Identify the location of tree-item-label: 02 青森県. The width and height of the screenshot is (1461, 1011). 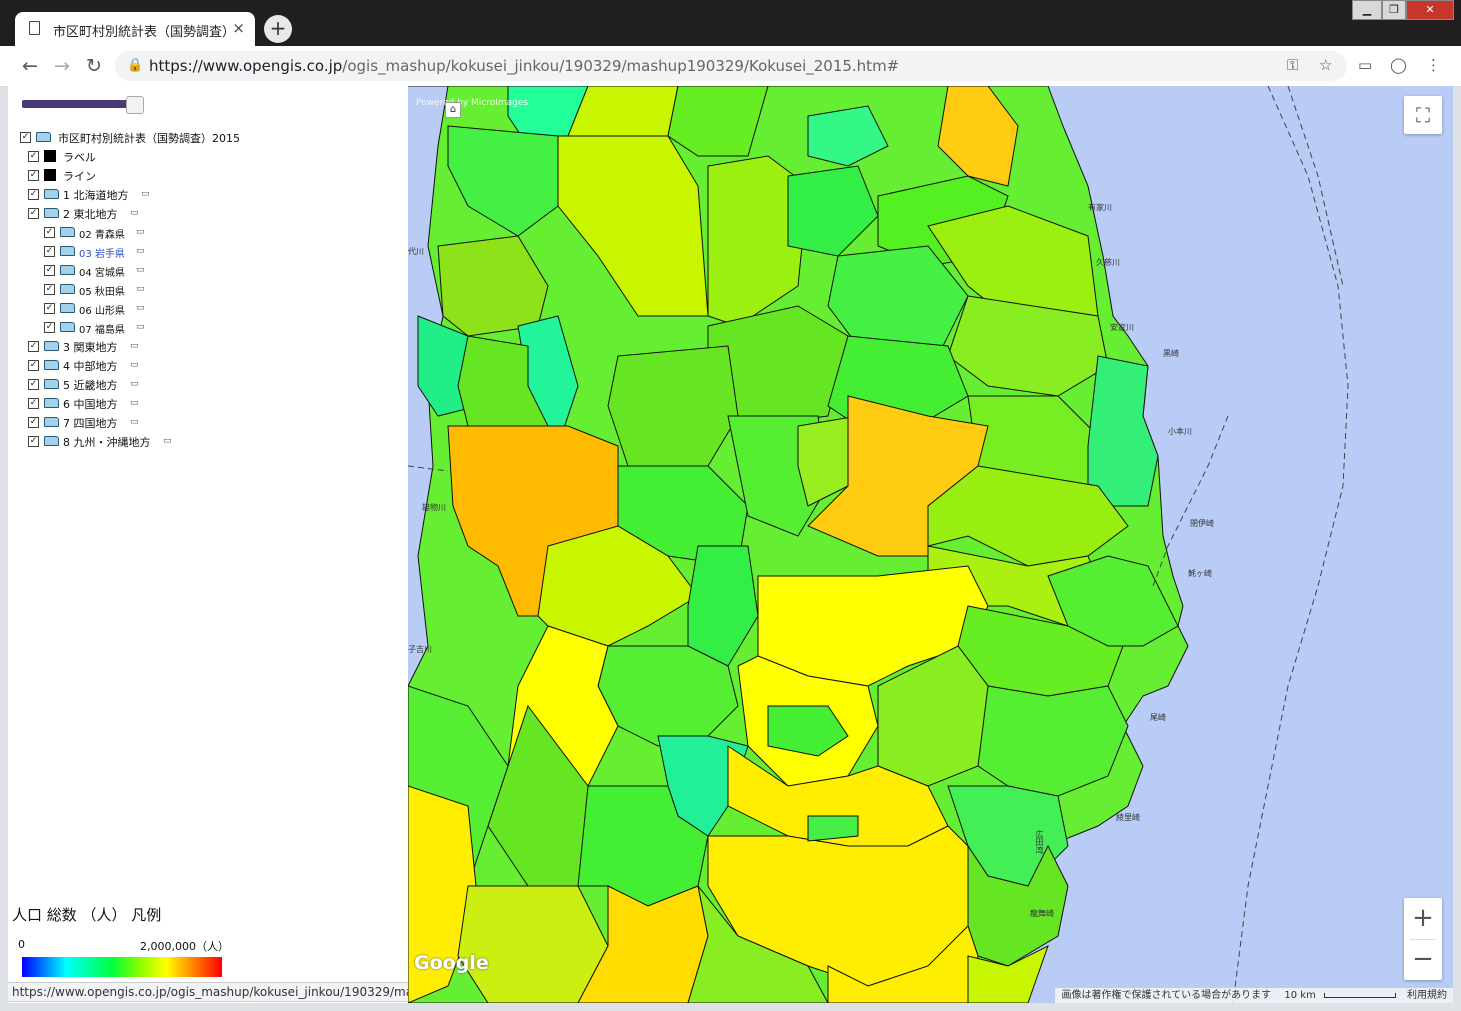
(102, 235).